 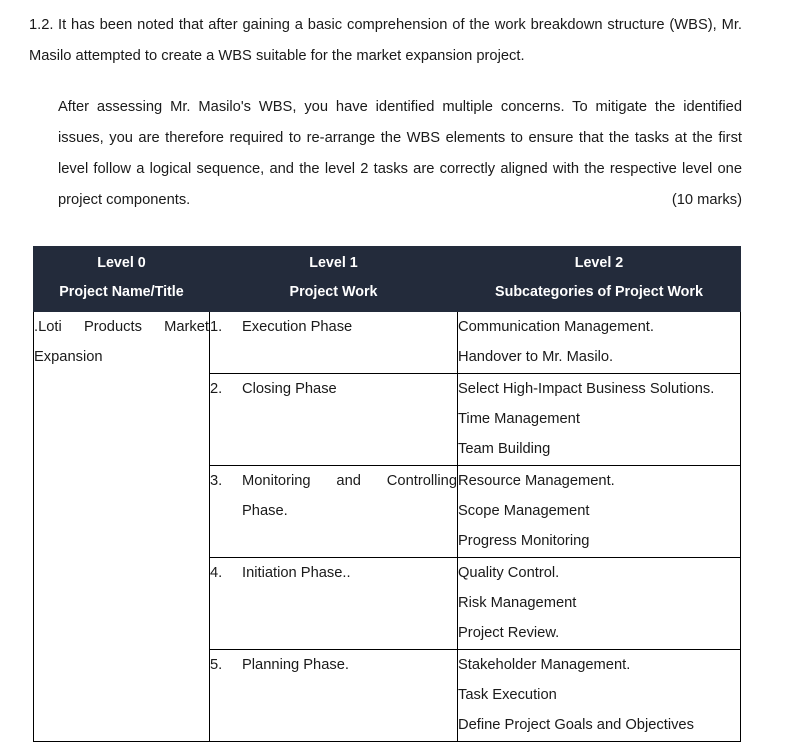 What do you see at coordinates (524, 541) in the screenshot?
I see `subcategory-item: Progress Monitoring` at bounding box center [524, 541].